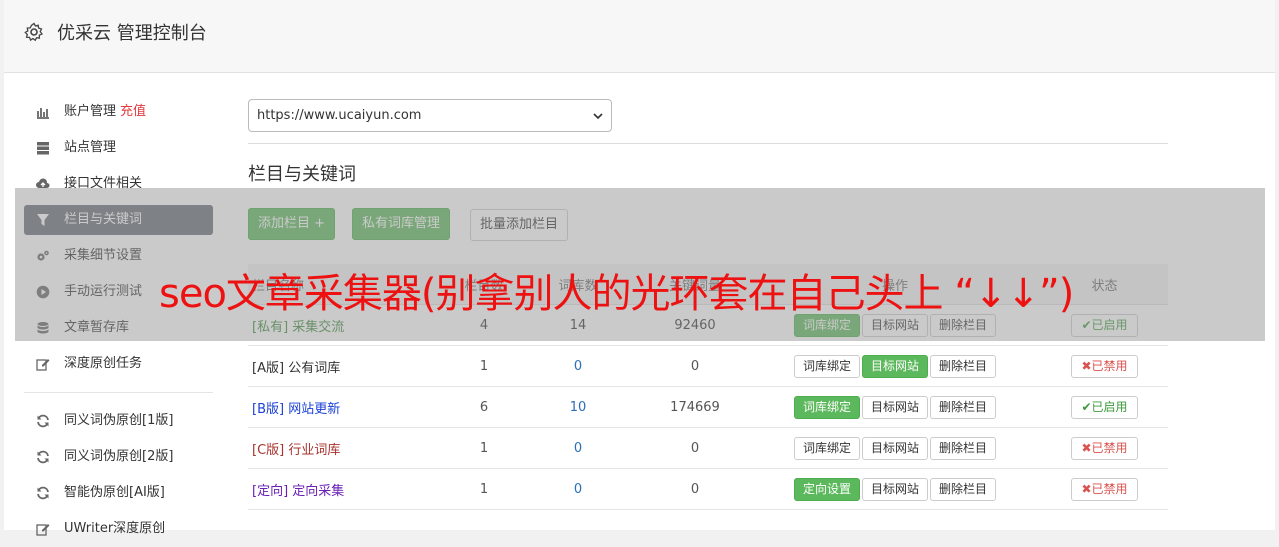 This screenshot has width=1279, height=547. I want to click on overlay-headline: seo文章采集器(别拿别人的光环套在自己头上 “↓↓”), so click(616, 294).